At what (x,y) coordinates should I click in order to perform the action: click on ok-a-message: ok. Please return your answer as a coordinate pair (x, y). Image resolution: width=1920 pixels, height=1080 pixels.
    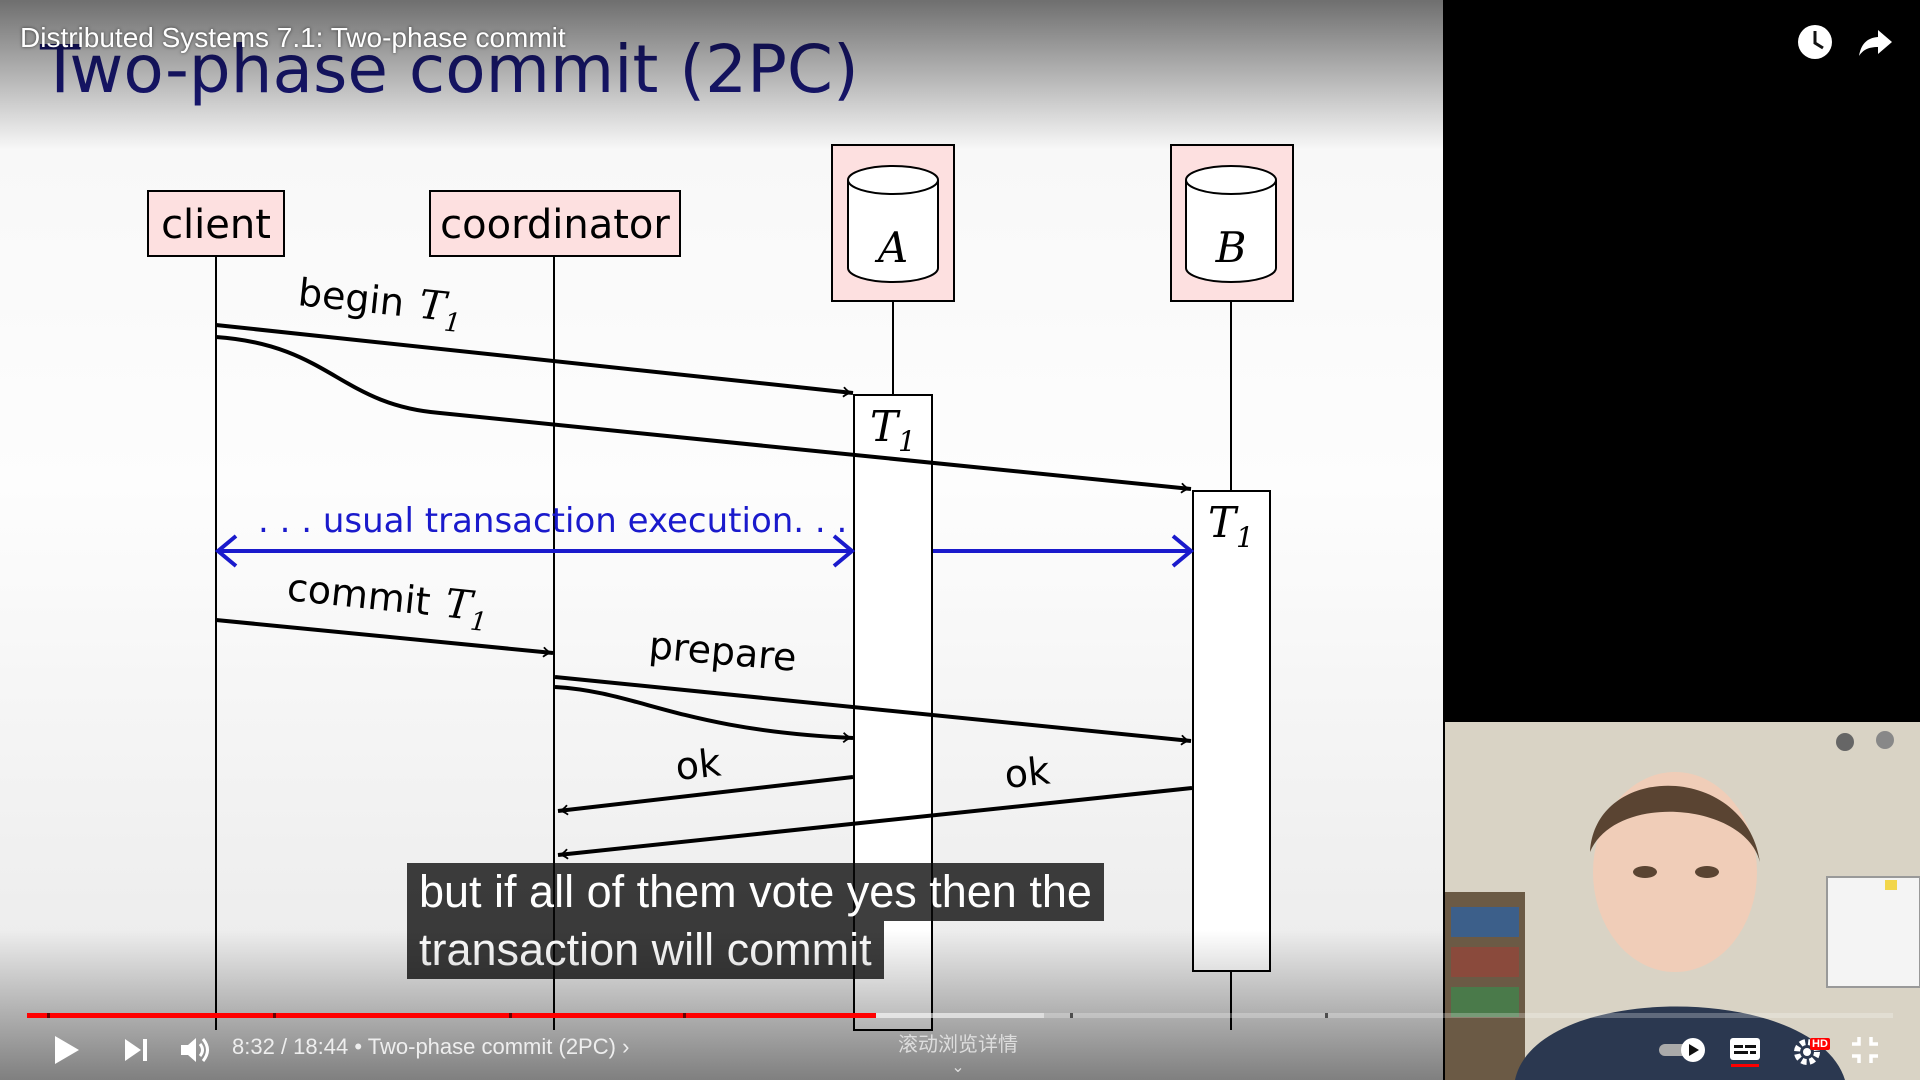
    Looking at the image, I should click on (705, 778).